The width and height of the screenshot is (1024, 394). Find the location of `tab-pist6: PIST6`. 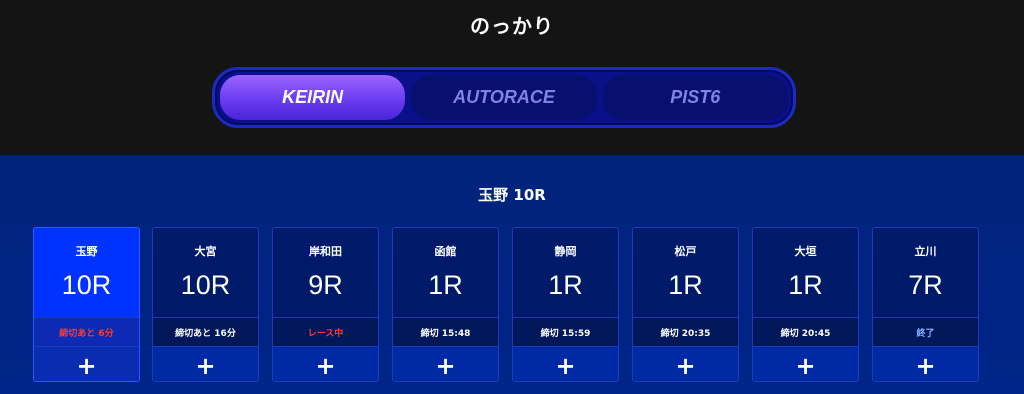

tab-pist6: PIST6 is located at coordinates (695, 97).